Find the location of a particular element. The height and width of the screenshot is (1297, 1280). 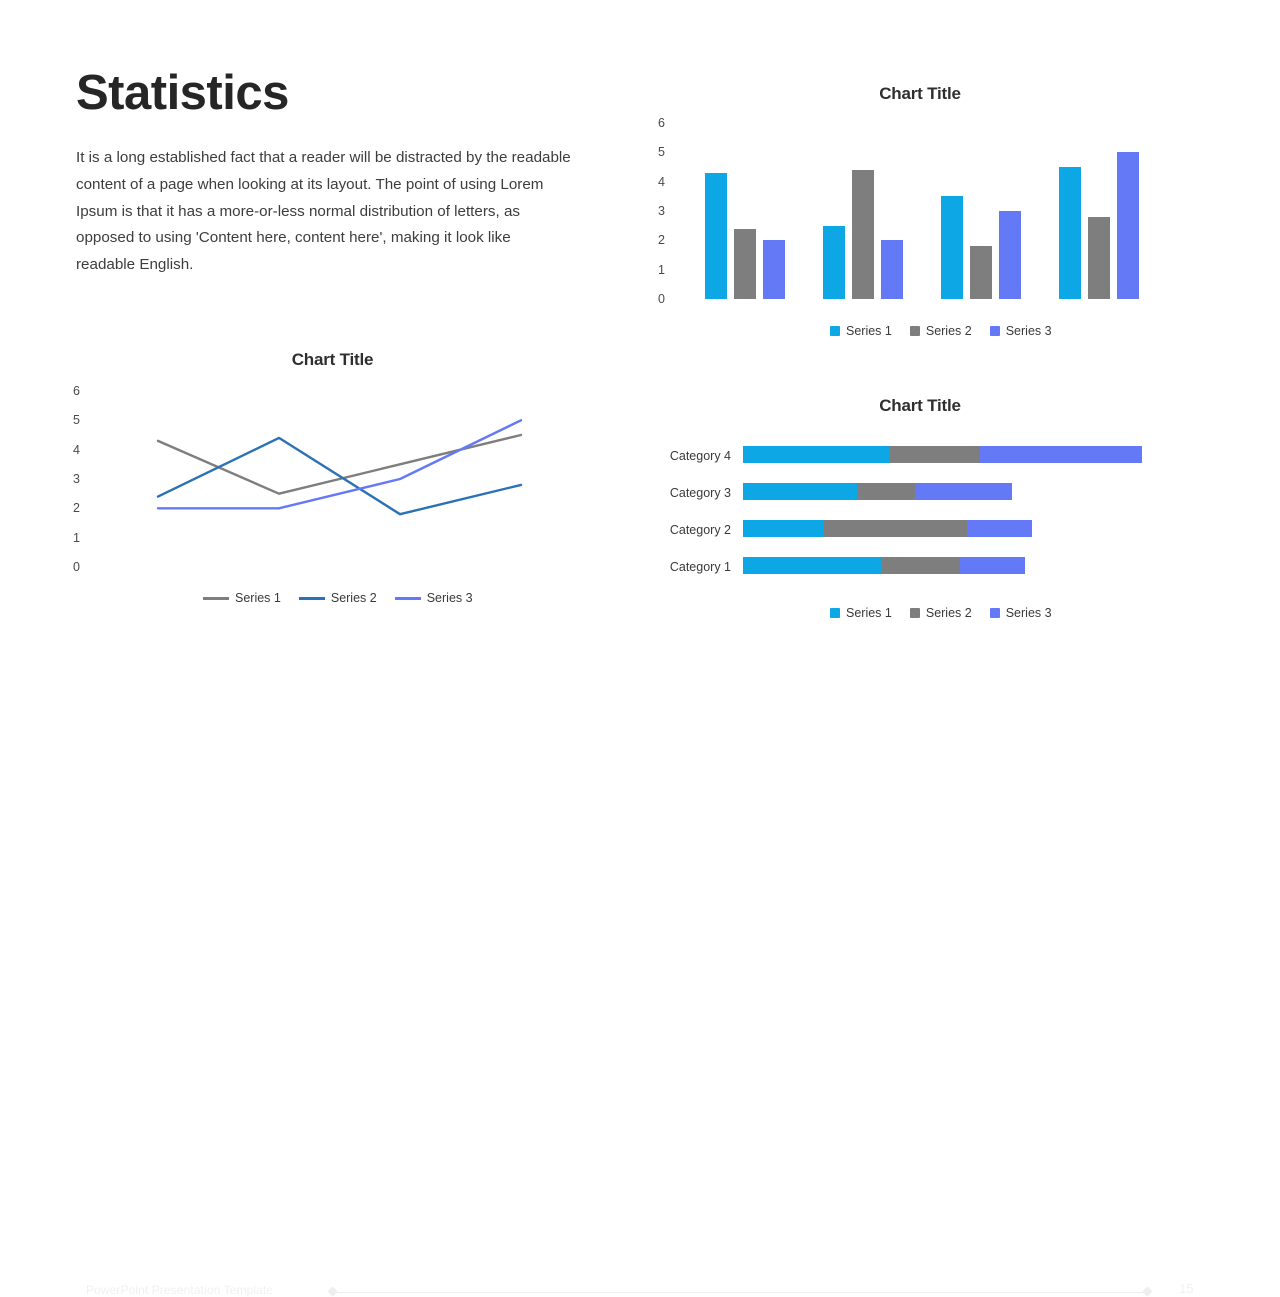

stacked-bar-chart-legend: Series 1 Series 2 Series 3 is located at coordinates (941, 613).